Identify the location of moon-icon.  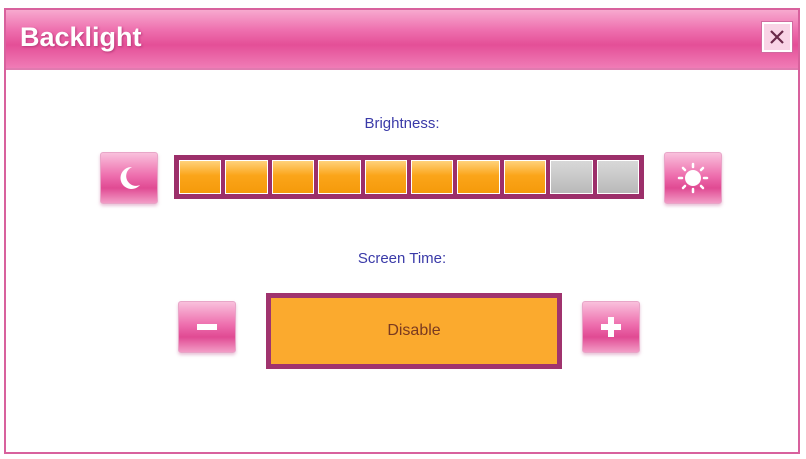
(130, 177).